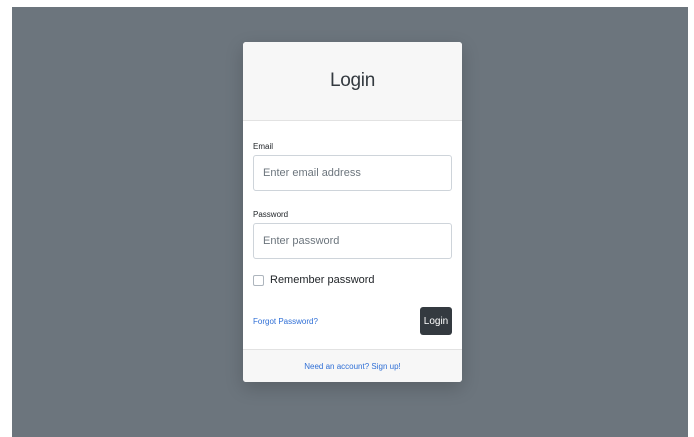 The width and height of the screenshot is (694, 437). What do you see at coordinates (436, 321) in the screenshot?
I see `login-button: Login` at bounding box center [436, 321].